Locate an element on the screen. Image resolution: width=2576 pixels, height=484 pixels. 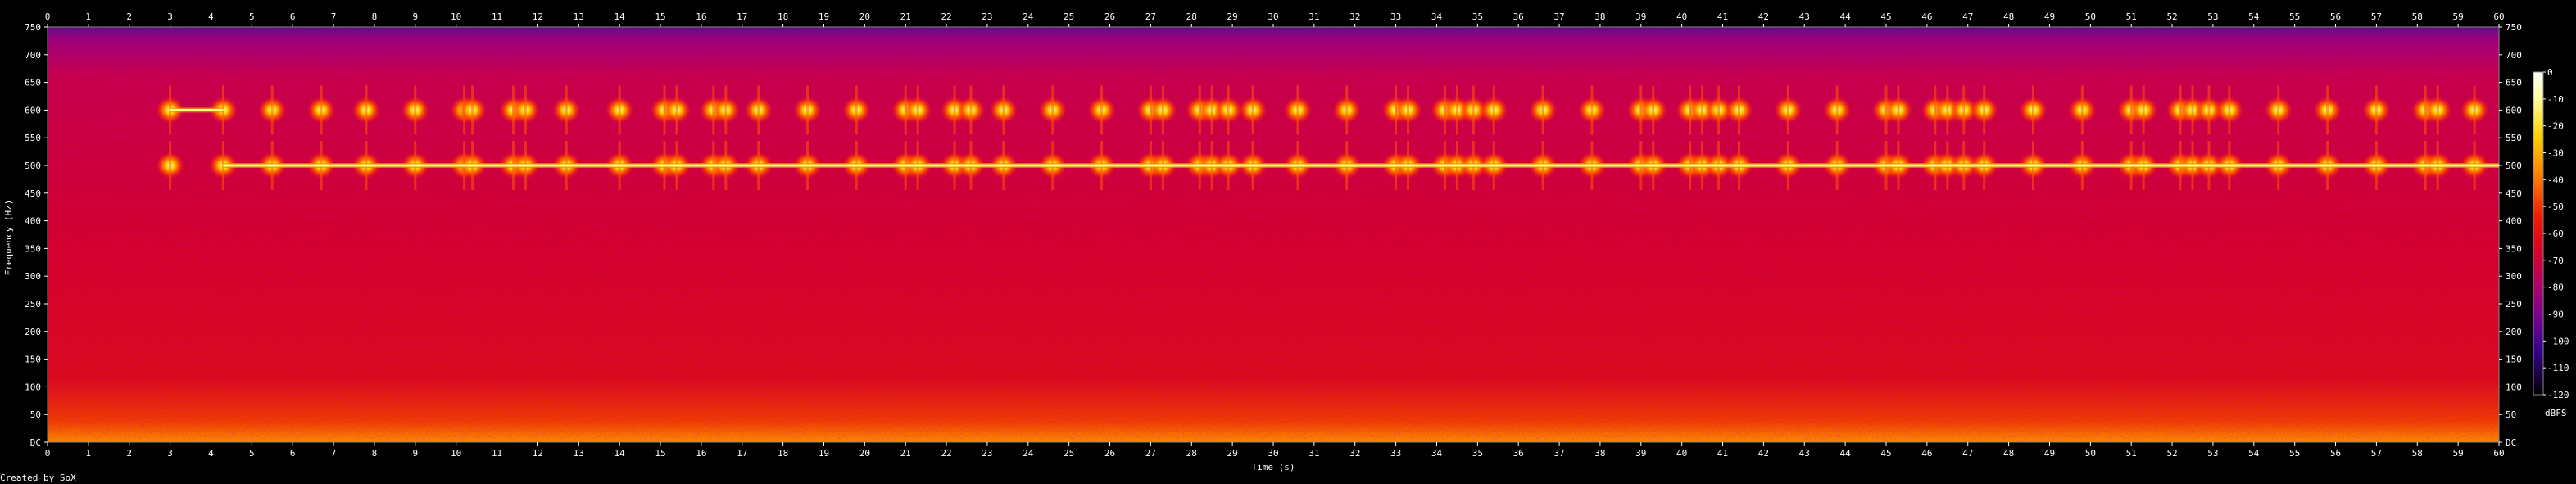
x-tick-label-top-18: 18 is located at coordinates (783, 16).